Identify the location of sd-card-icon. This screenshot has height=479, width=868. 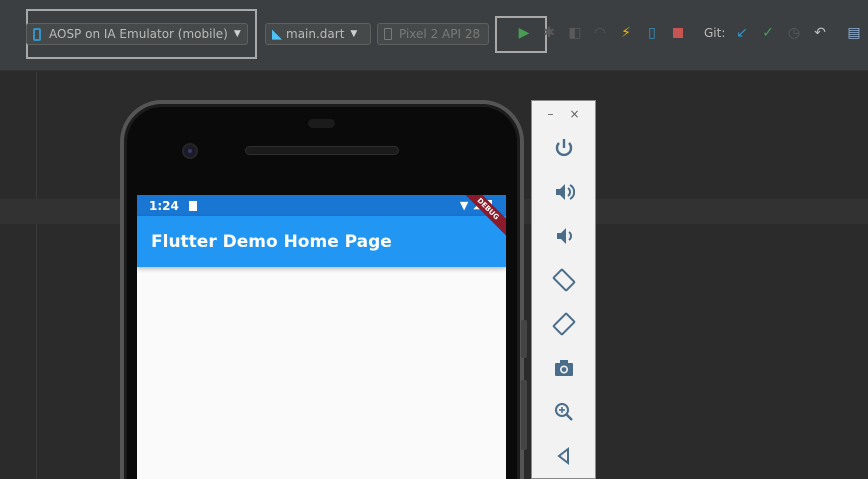
(192, 205).